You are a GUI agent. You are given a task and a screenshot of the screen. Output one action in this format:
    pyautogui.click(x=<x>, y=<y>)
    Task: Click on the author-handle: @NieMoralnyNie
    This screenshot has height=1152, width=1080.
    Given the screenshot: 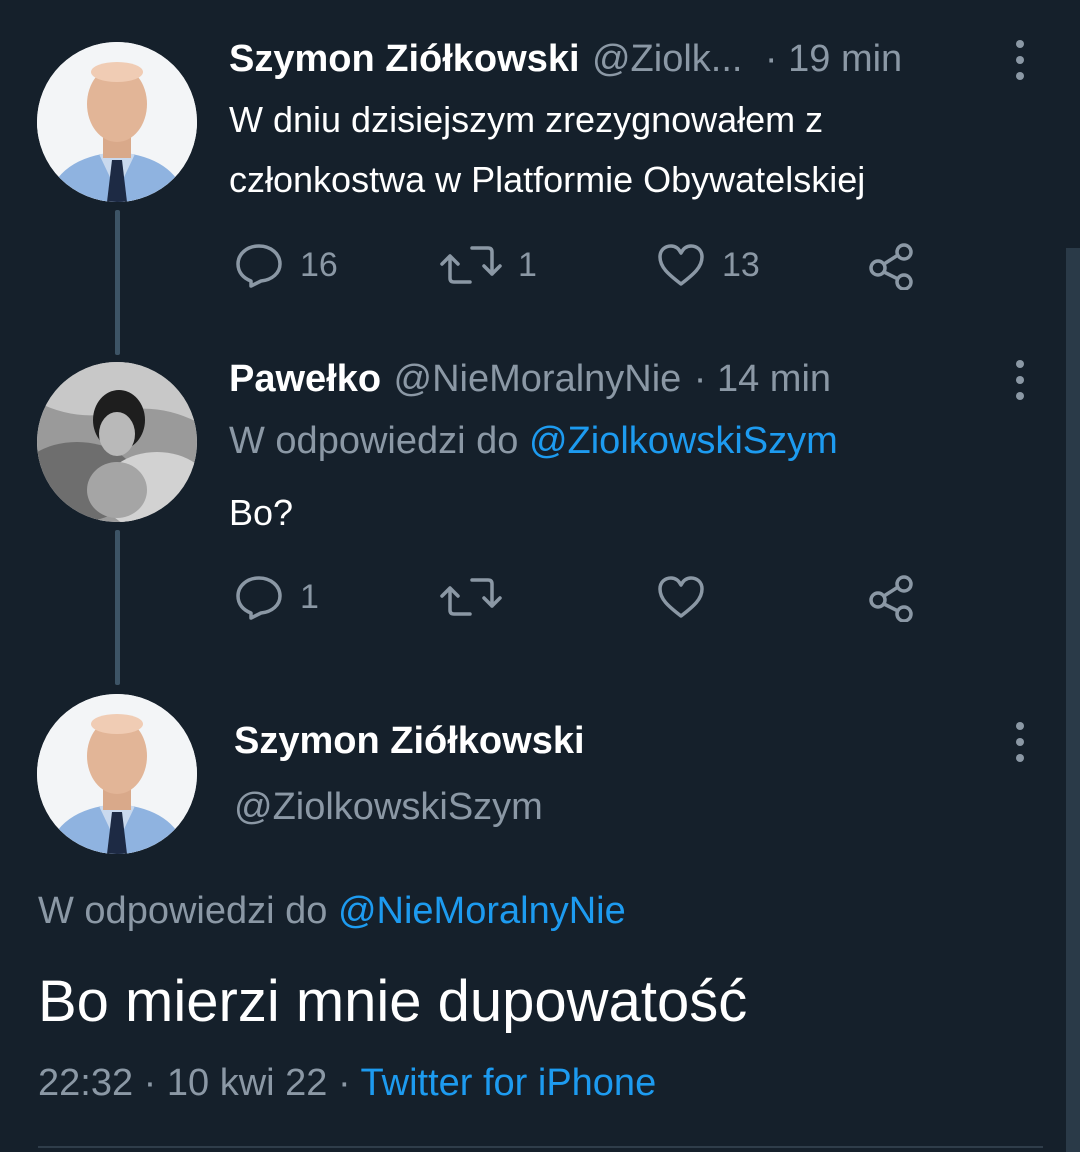 What is the action you would take?
    pyautogui.click(x=538, y=379)
    